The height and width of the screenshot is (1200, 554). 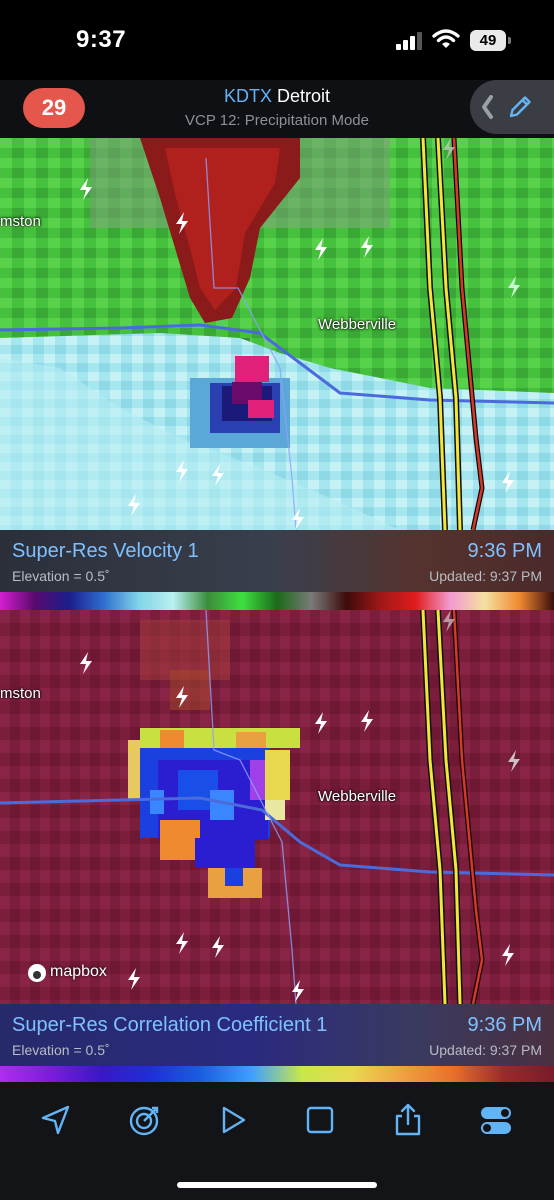 I want to click on pencil-icon, so click(x=520, y=107).